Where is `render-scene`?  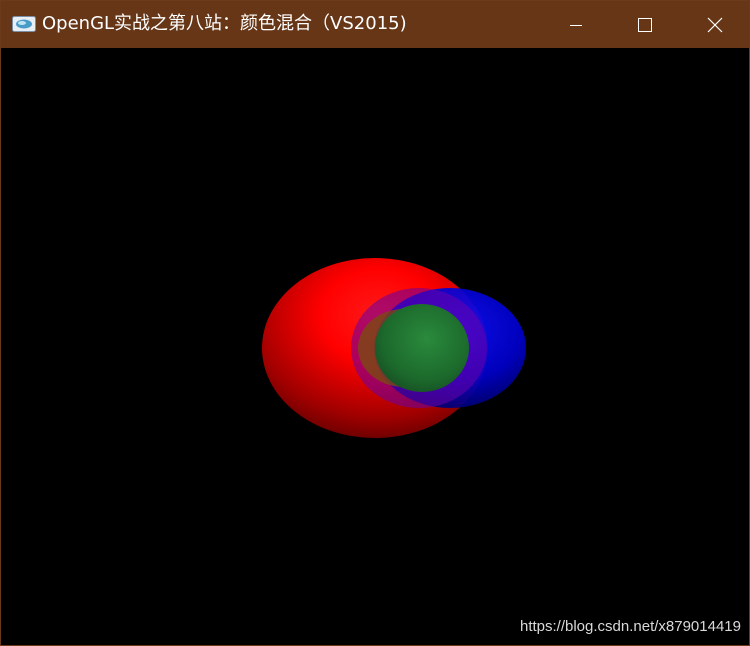
render-scene is located at coordinates (394, 348).